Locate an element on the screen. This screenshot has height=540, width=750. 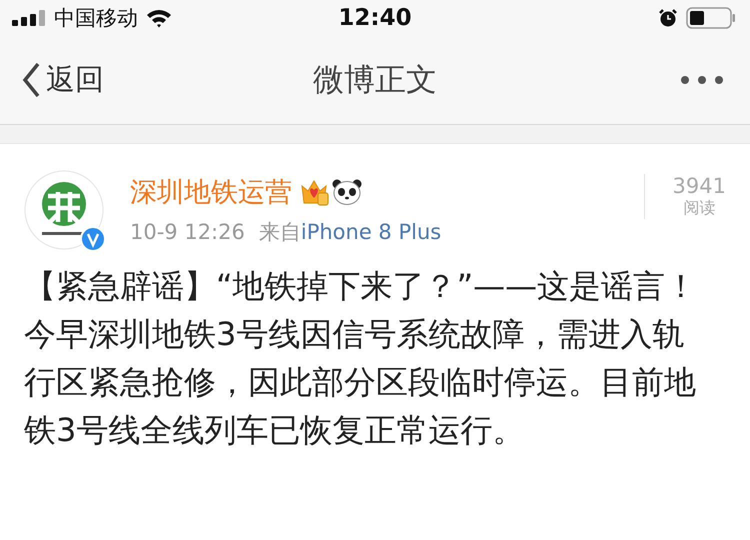
source-link: iPhone 8 Plus is located at coordinates (371, 232).